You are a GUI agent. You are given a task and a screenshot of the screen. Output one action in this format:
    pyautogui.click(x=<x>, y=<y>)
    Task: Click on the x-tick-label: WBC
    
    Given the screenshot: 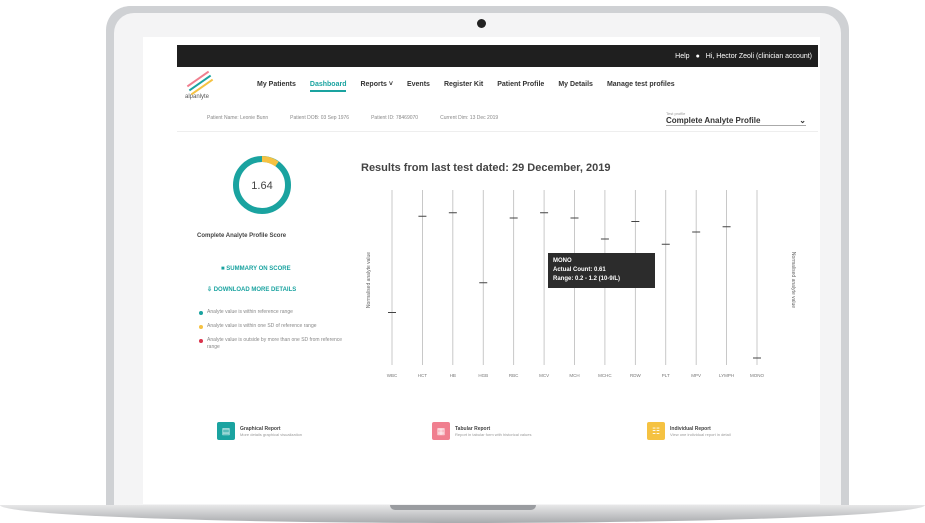 What is the action you would take?
    pyautogui.click(x=392, y=375)
    